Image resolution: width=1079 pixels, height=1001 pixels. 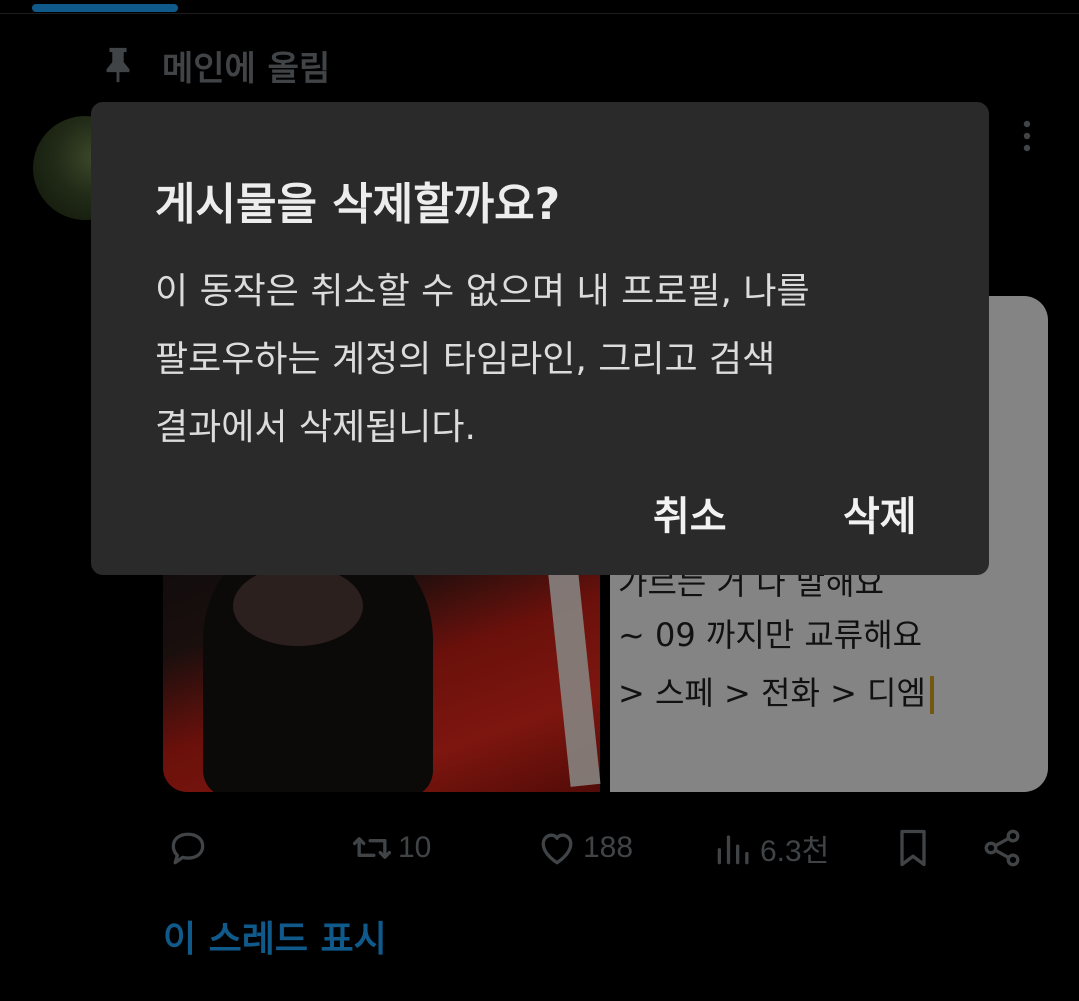 I want to click on delete-button: 삭제, so click(x=880, y=513).